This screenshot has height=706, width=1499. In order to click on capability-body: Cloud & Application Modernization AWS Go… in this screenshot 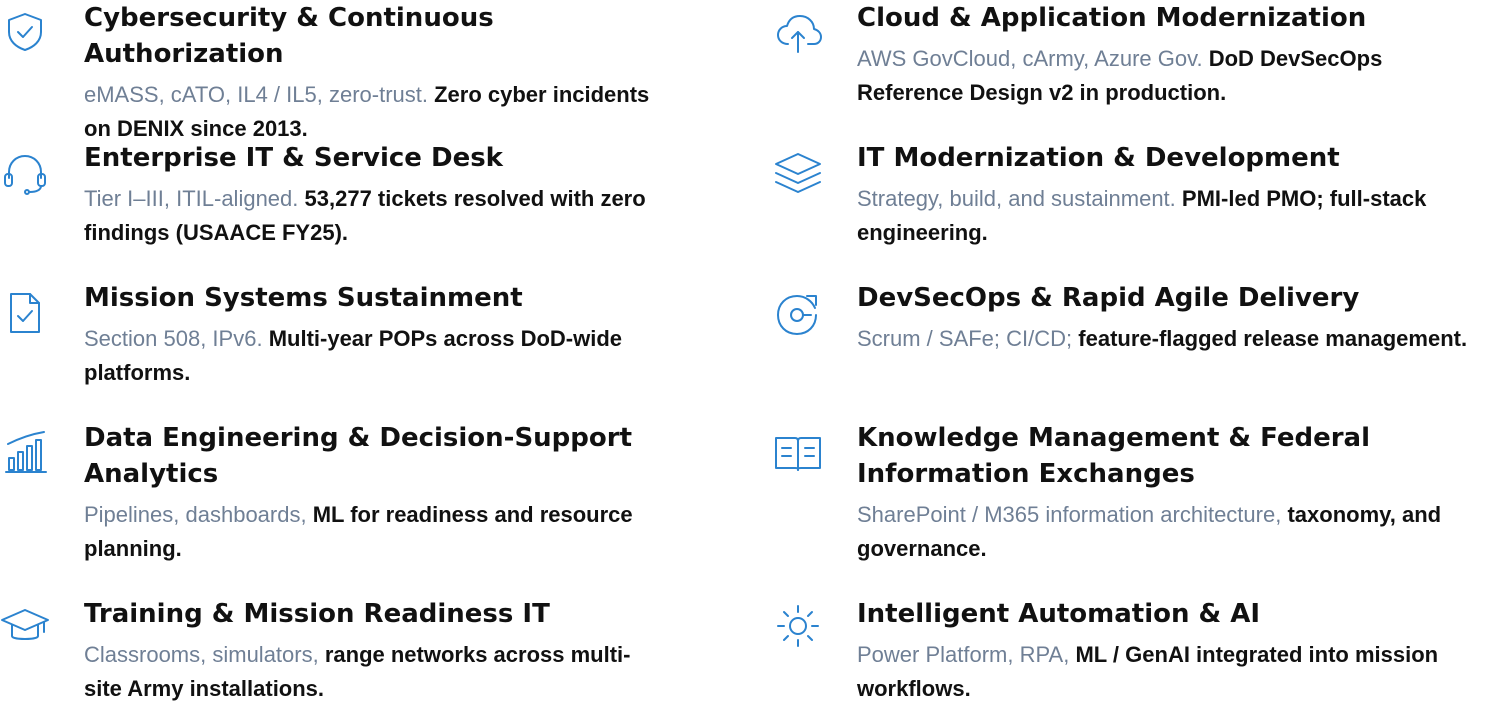, I will do `click(1175, 55)`.